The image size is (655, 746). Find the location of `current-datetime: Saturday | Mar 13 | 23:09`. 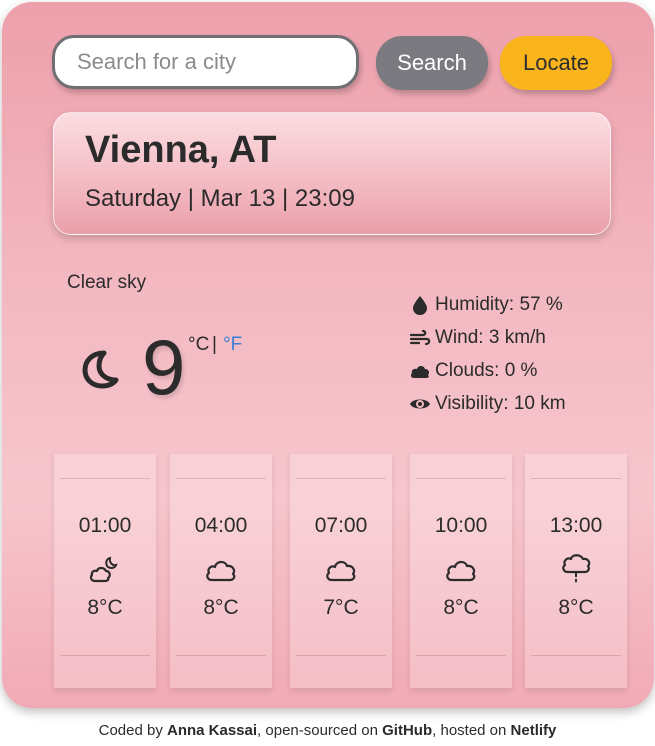

current-datetime: Saturday | Mar 13 | 23:09 is located at coordinates (220, 198).